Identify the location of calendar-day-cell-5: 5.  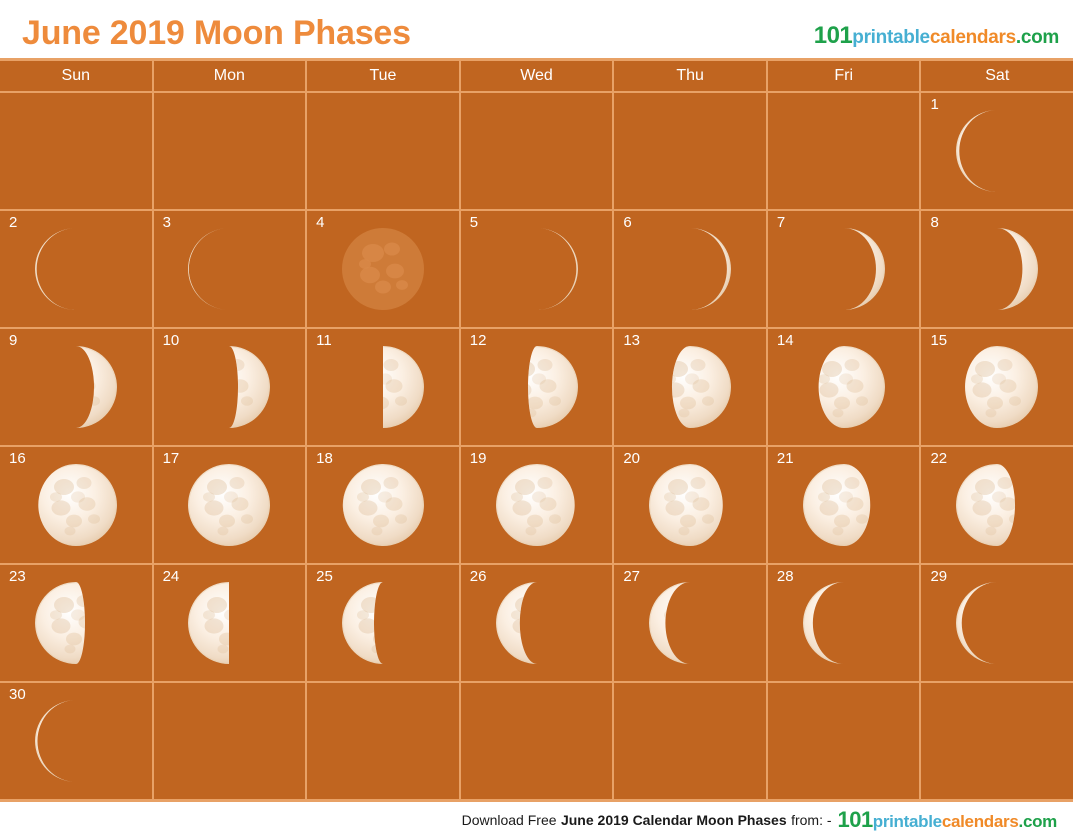
(538, 269).